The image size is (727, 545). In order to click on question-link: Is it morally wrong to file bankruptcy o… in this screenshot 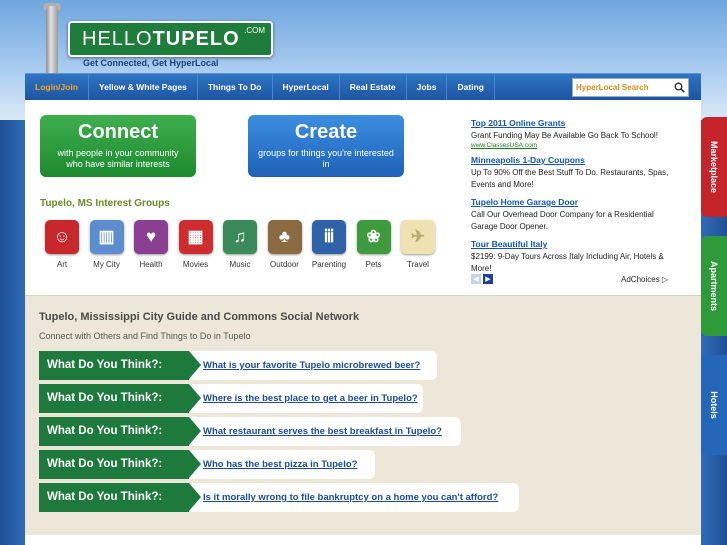, I will do `click(350, 497)`.